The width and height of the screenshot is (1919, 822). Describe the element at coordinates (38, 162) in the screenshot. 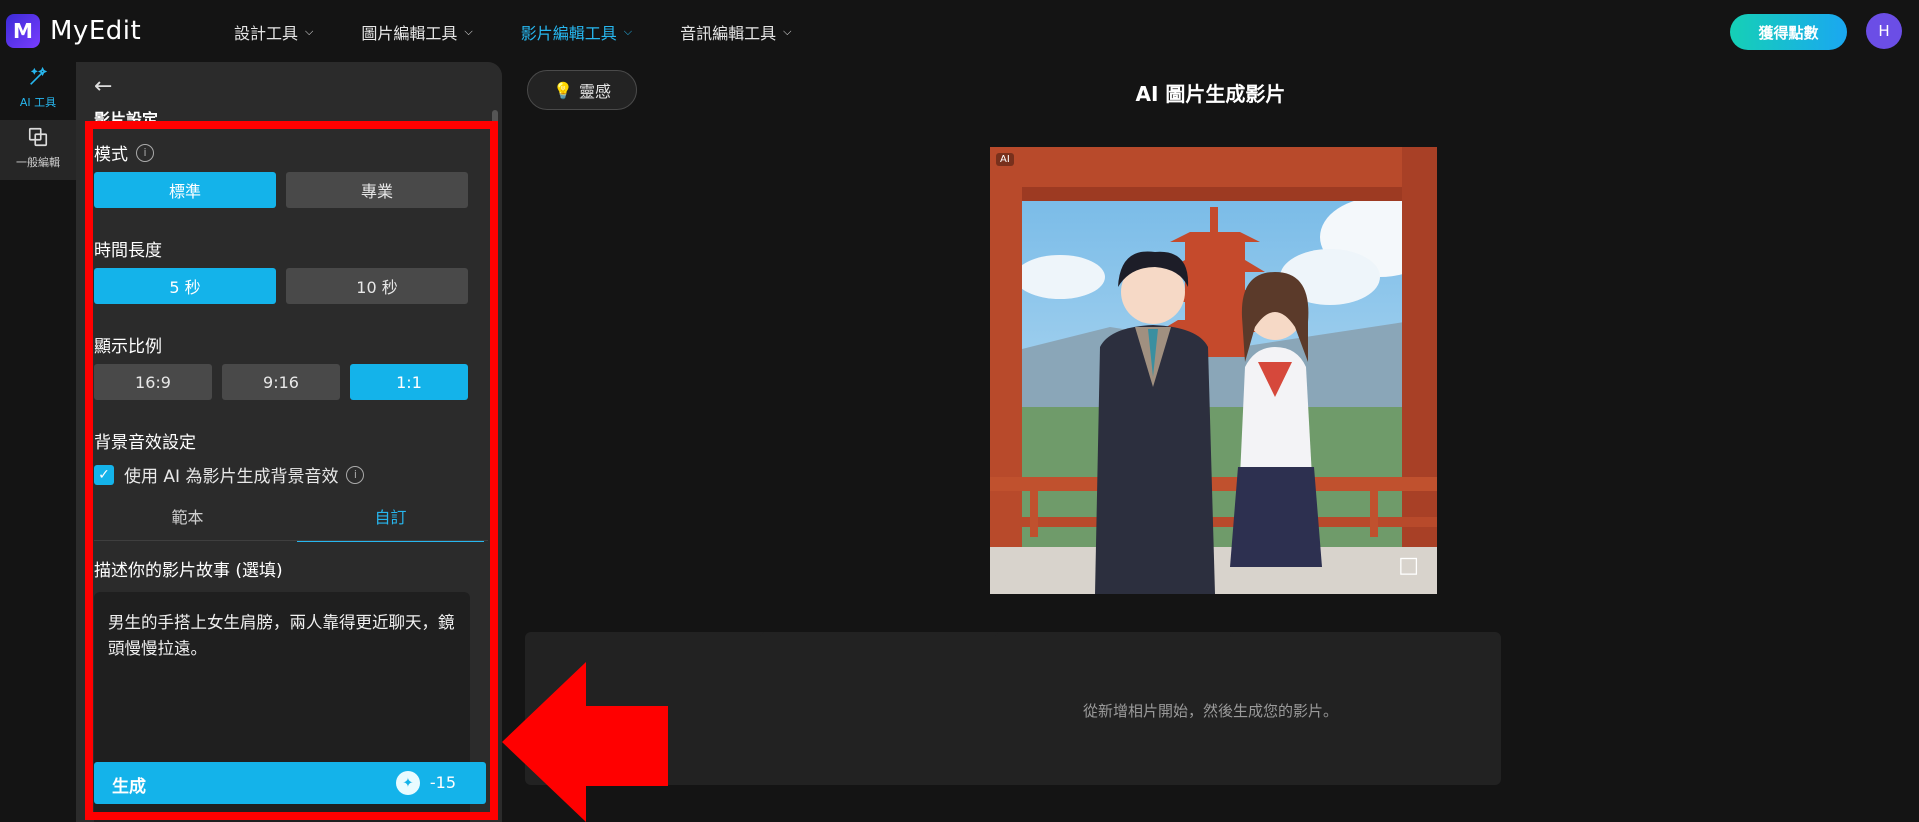

I see `rail-item-label: 一般編輯` at that location.